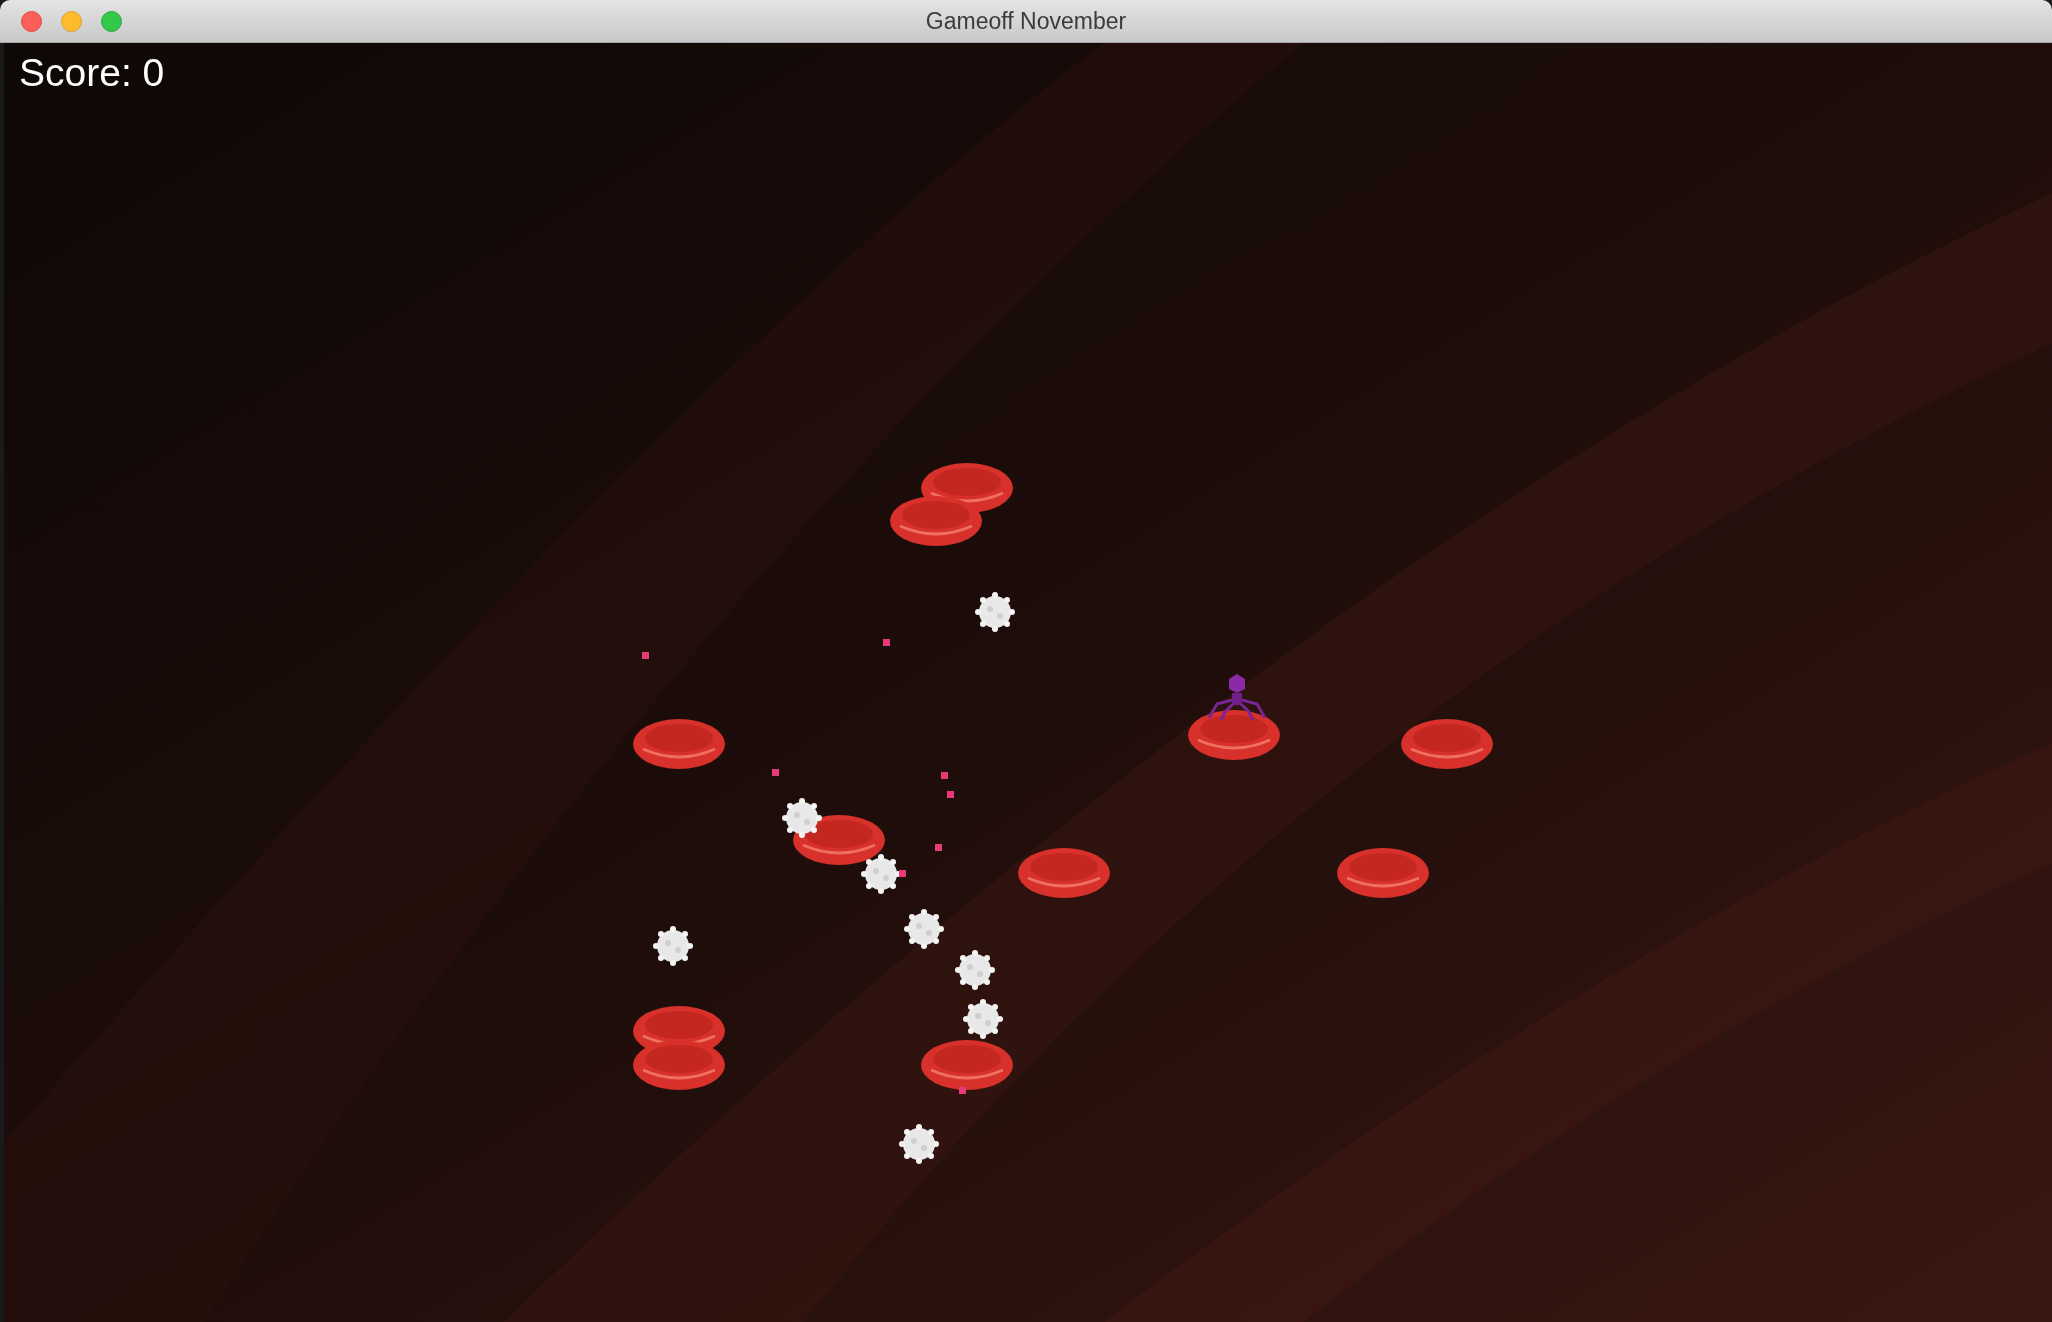 The width and height of the screenshot is (2052, 1322). I want to click on close-button, so click(31, 21).